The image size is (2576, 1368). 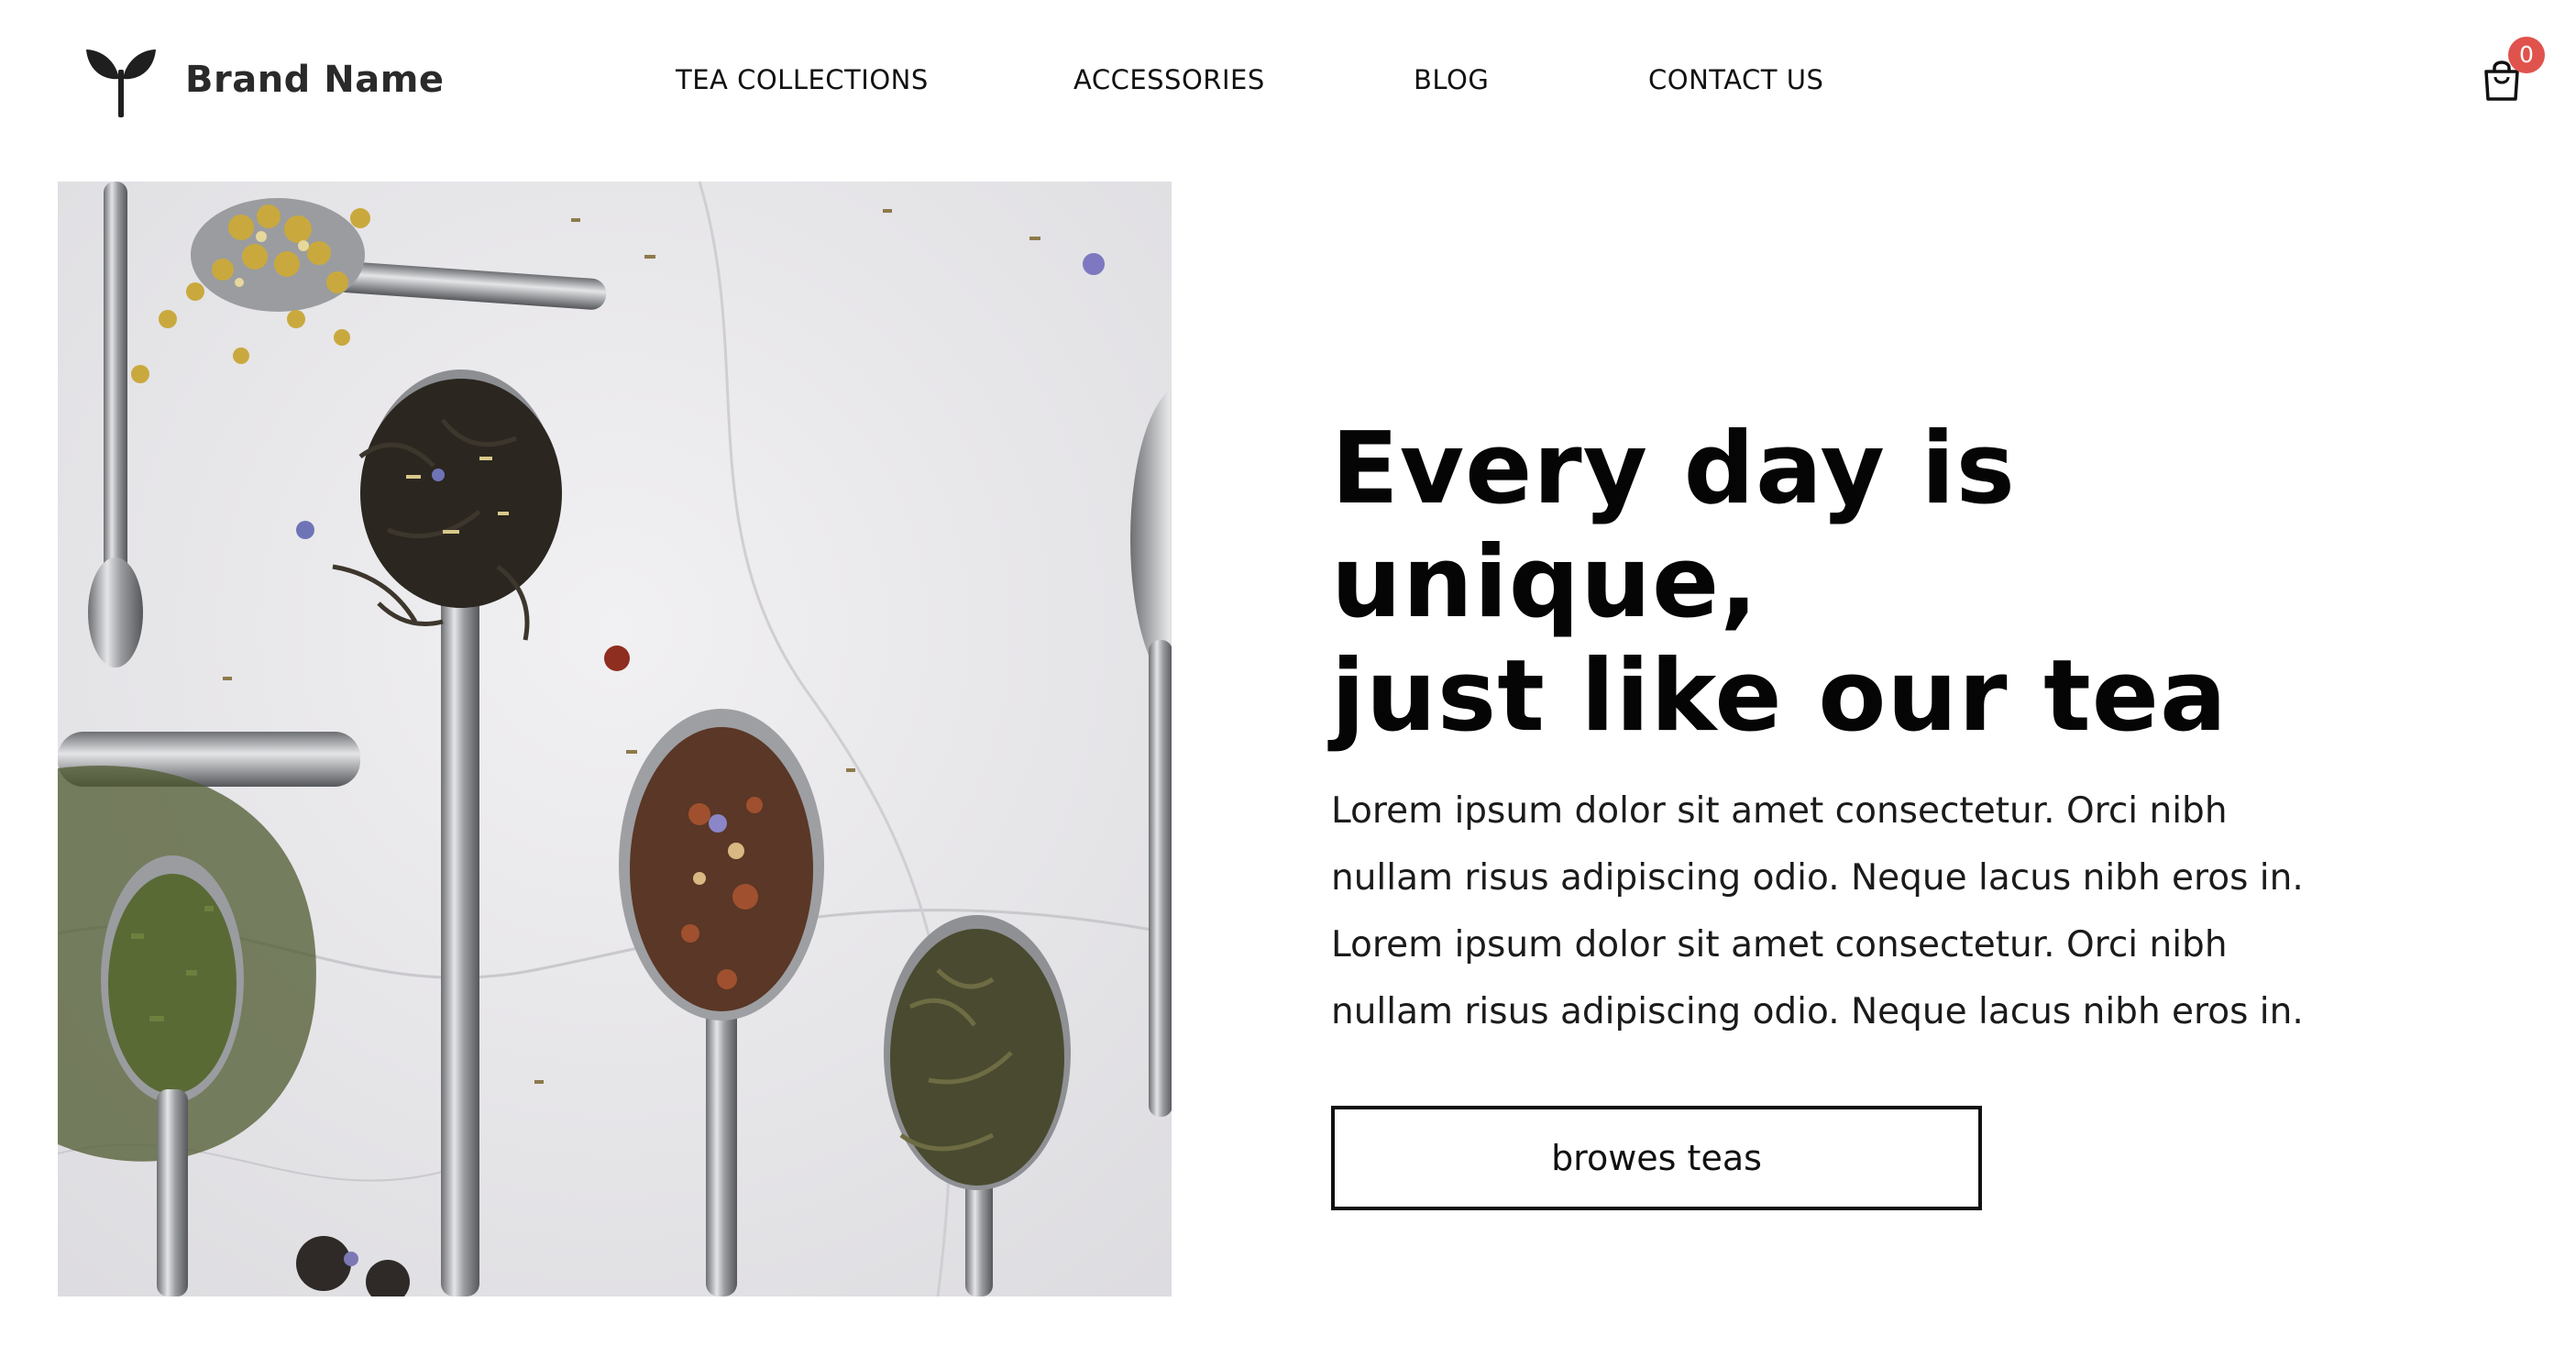 What do you see at coordinates (1656, 1158) in the screenshot?
I see `browse-teas-button: browes teas` at bounding box center [1656, 1158].